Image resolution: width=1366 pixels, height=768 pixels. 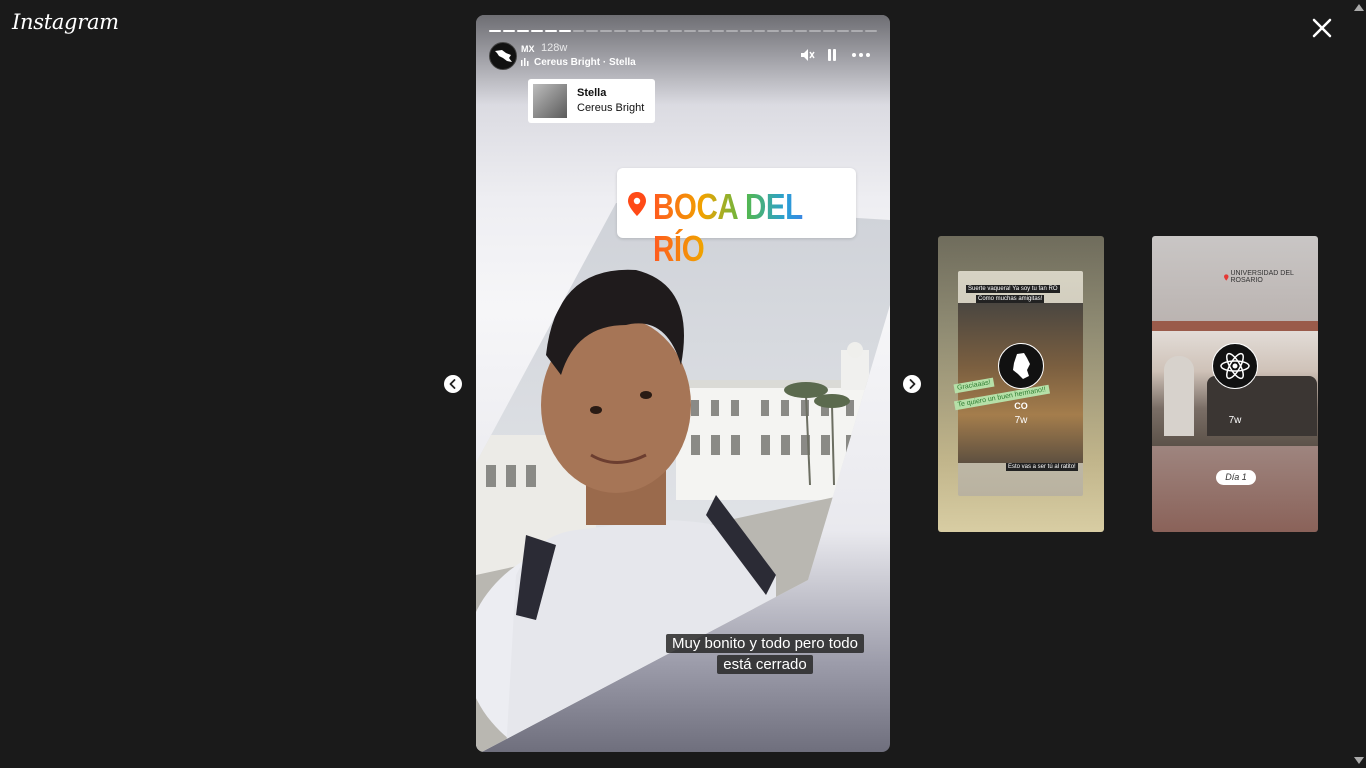 What do you see at coordinates (1021, 406) in the screenshot?
I see `preview-1-username: CO` at bounding box center [1021, 406].